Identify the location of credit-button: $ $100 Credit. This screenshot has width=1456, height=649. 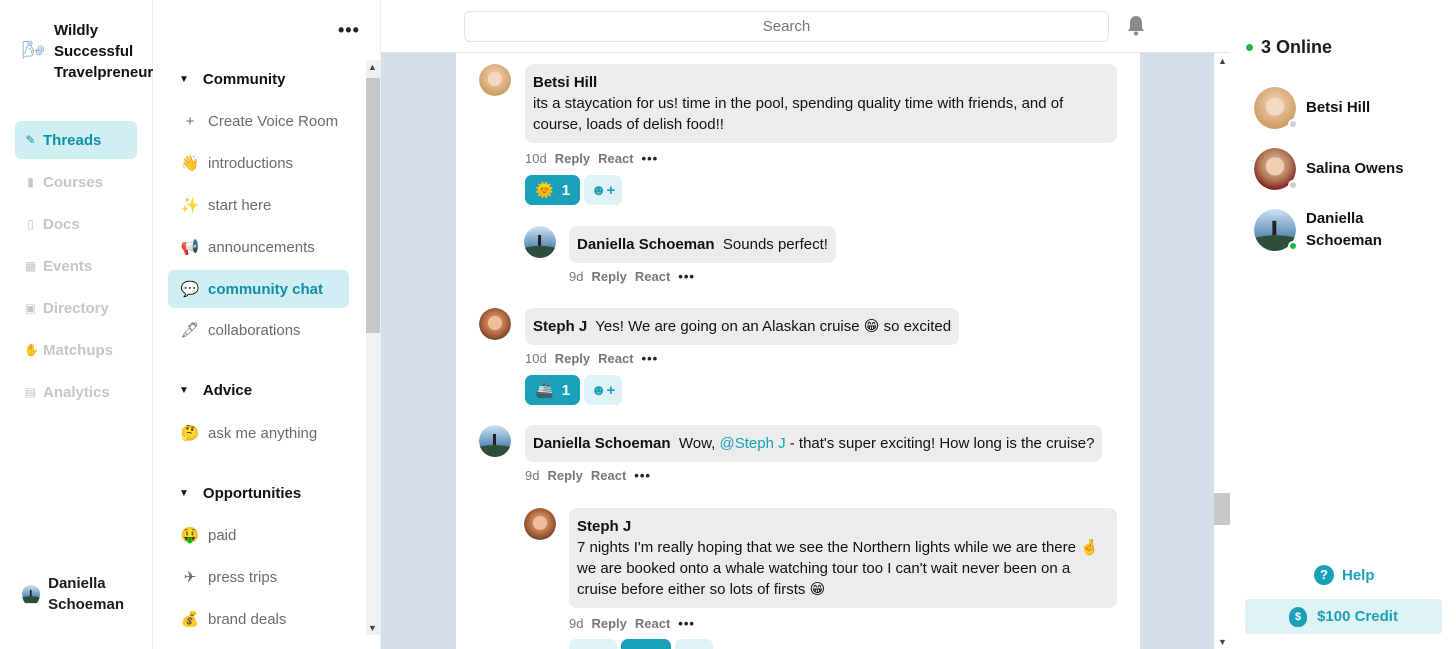
(1343, 616).